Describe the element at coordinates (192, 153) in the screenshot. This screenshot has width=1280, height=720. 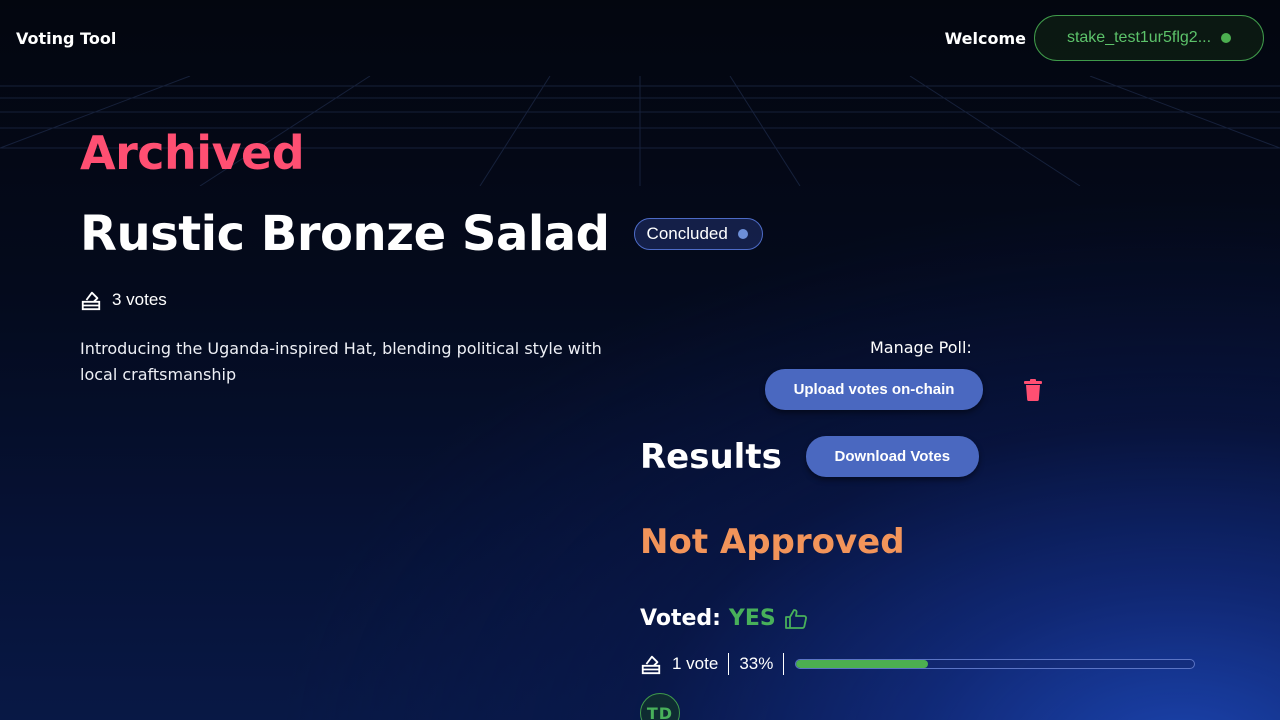
I see `section-label-archived: Archived` at that location.